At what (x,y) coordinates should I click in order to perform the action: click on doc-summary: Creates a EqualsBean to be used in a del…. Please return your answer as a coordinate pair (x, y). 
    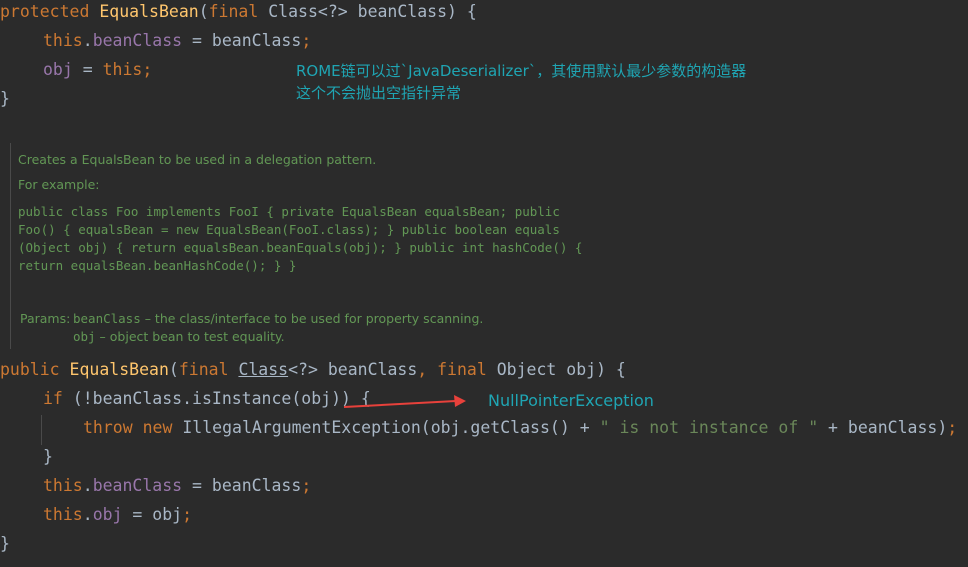
    Looking at the image, I should click on (197, 159).